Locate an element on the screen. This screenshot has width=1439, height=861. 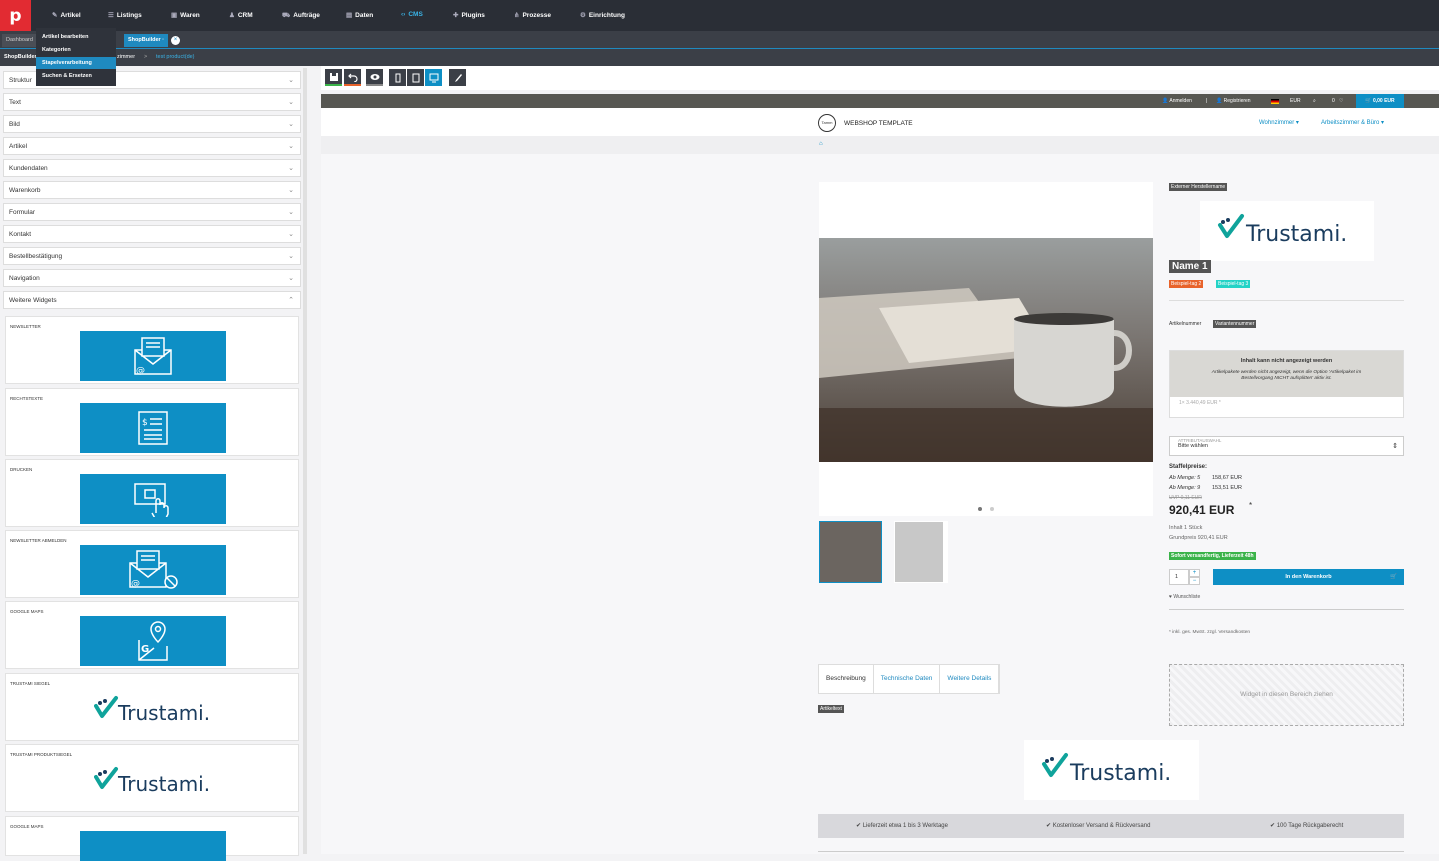
save-icon is located at coordinates (333, 76).